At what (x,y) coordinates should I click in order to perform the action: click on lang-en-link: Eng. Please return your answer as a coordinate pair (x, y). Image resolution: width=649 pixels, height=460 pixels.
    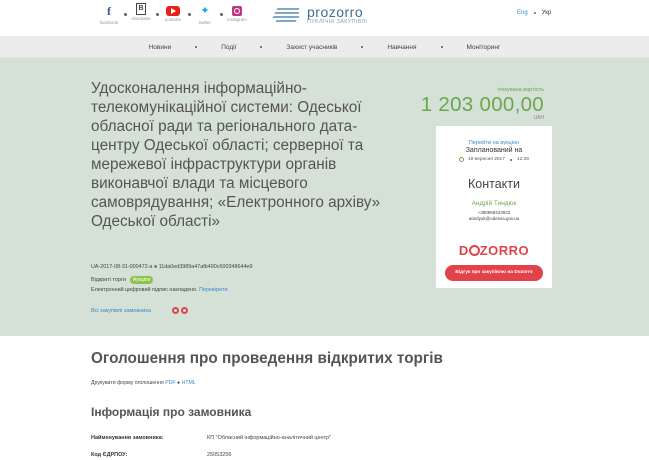
    Looking at the image, I should click on (522, 13).